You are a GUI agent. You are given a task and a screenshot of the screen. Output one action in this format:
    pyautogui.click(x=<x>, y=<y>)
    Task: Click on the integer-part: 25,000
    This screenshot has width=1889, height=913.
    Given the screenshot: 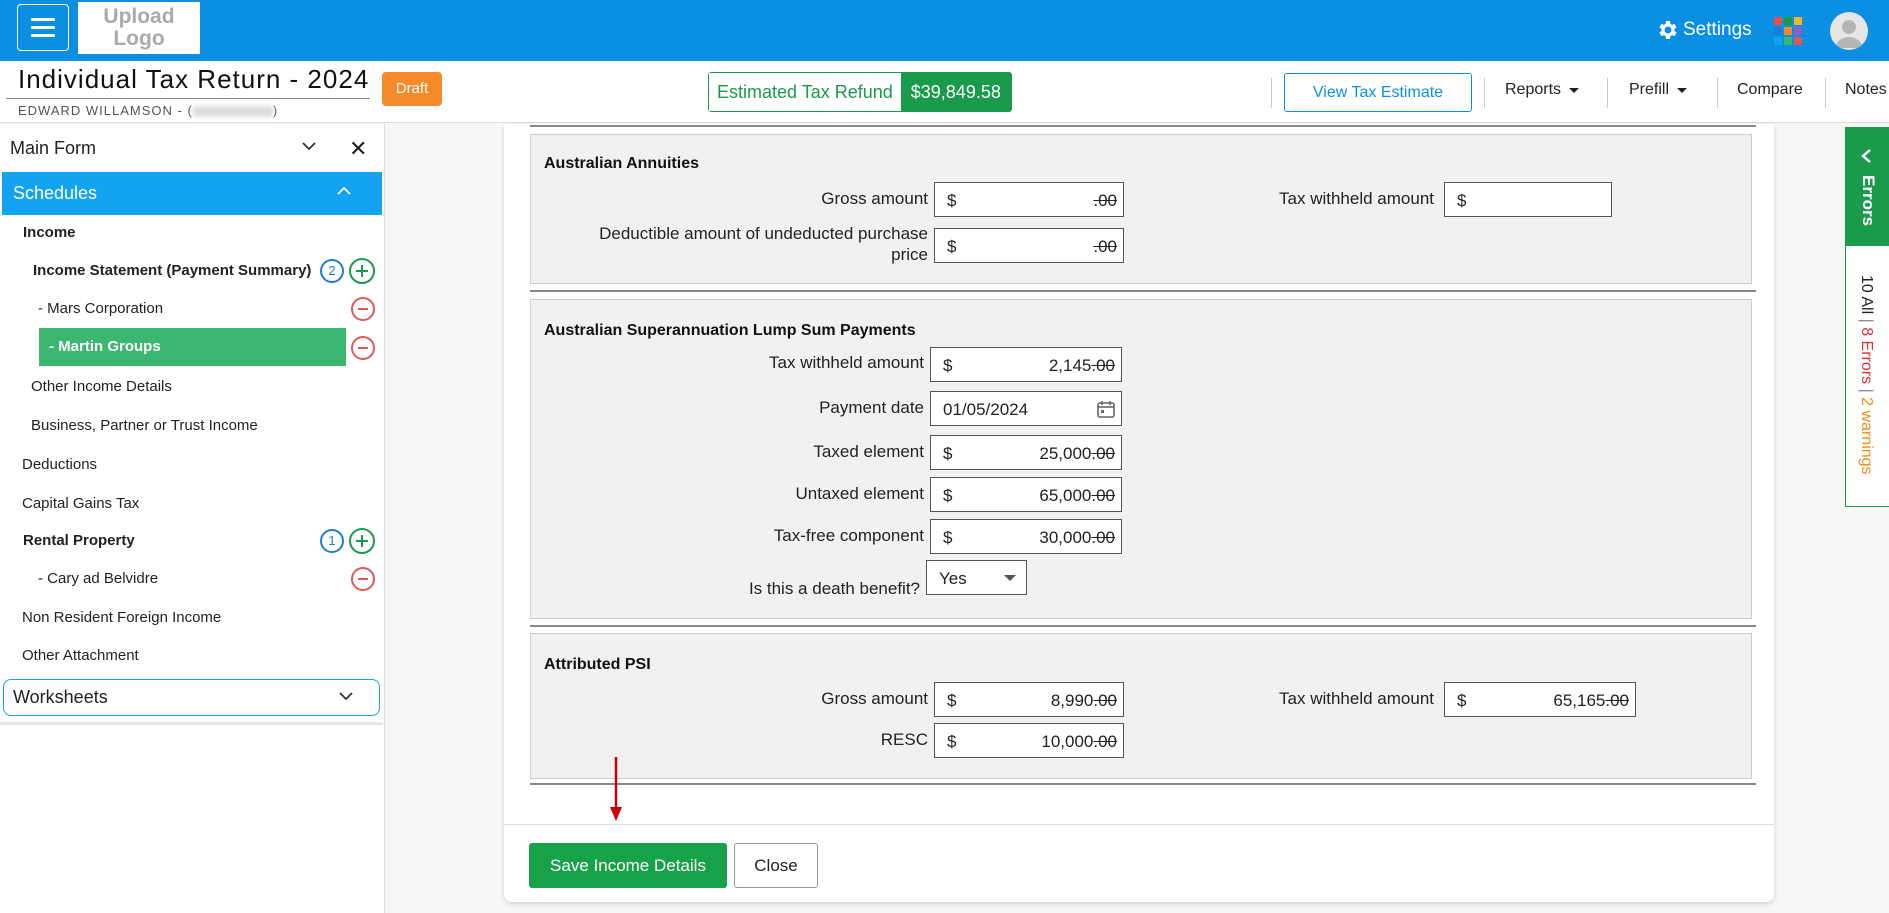 What is the action you would take?
    pyautogui.click(x=1065, y=453)
    